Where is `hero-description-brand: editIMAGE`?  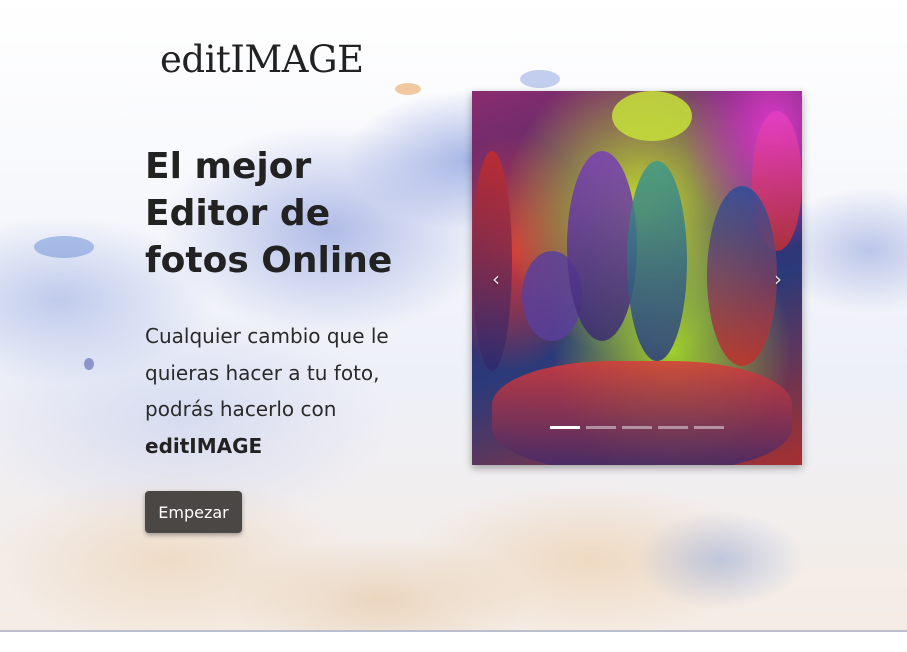 hero-description-brand: editIMAGE is located at coordinates (204, 445).